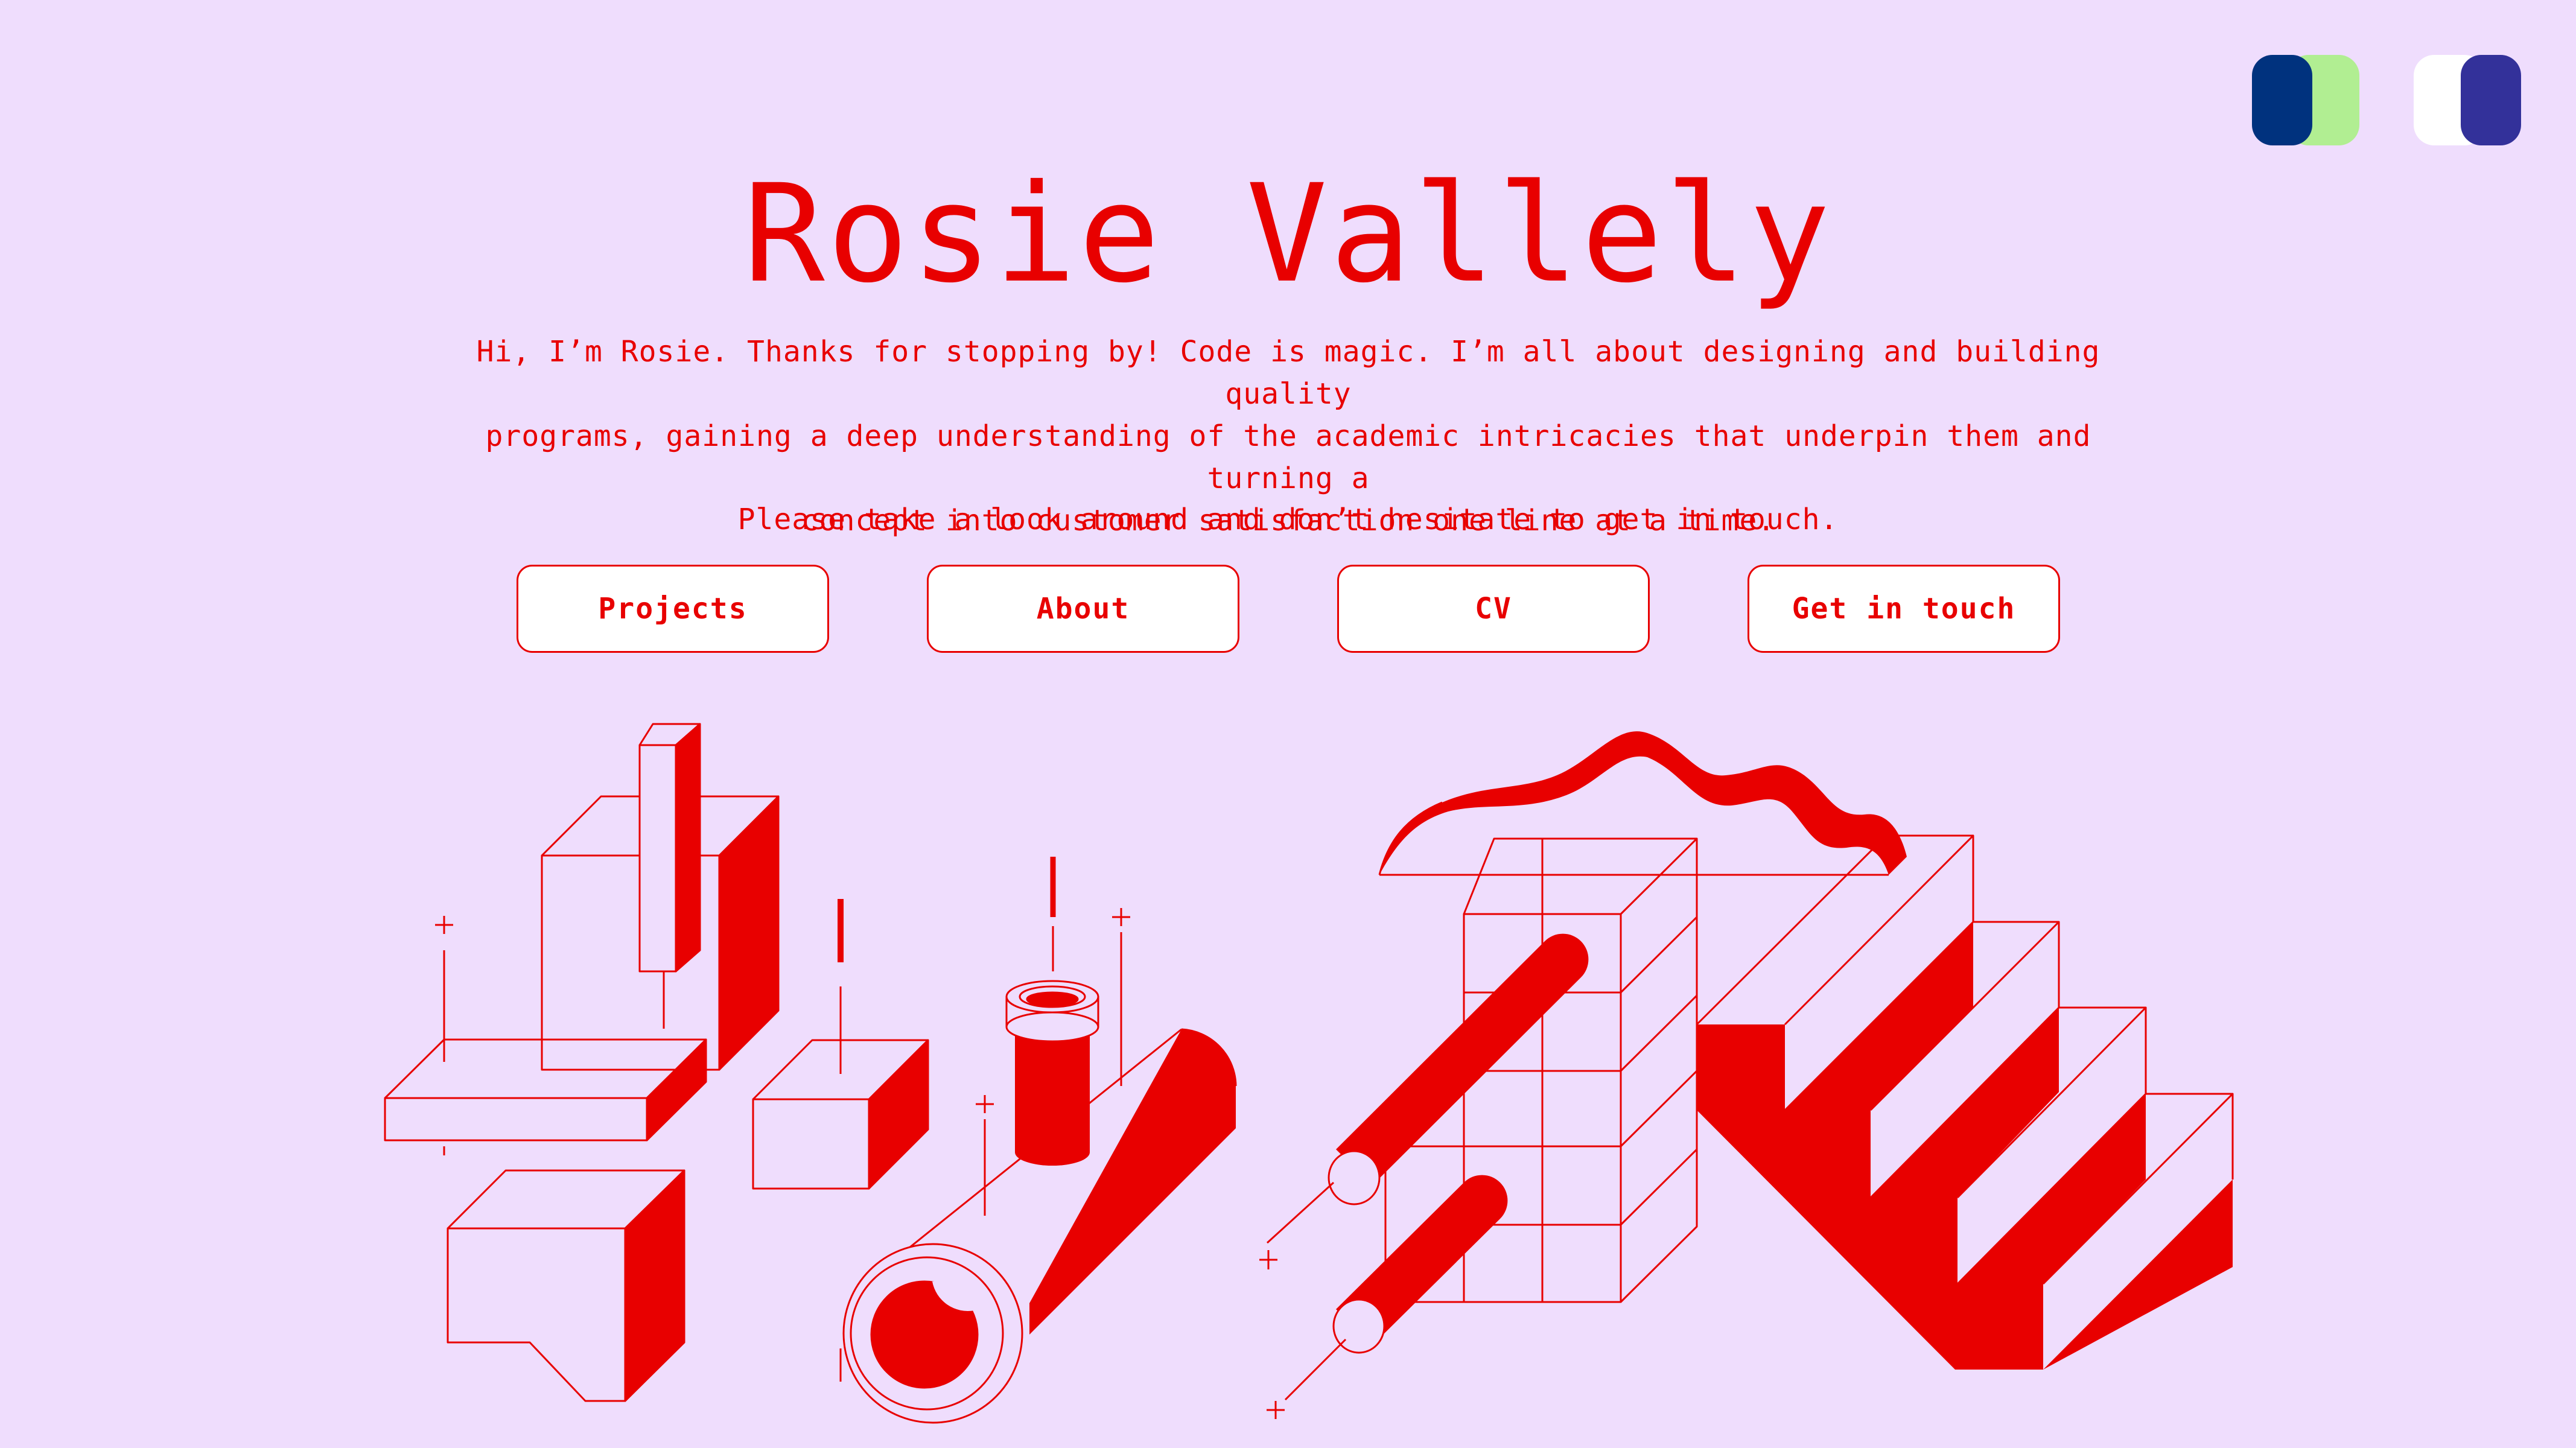 The width and height of the screenshot is (2576, 1448). What do you see at coordinates (1642, 804) in the screenshot?
I see `wavy-ribbon-shape` at bounding box center [1642, 804].